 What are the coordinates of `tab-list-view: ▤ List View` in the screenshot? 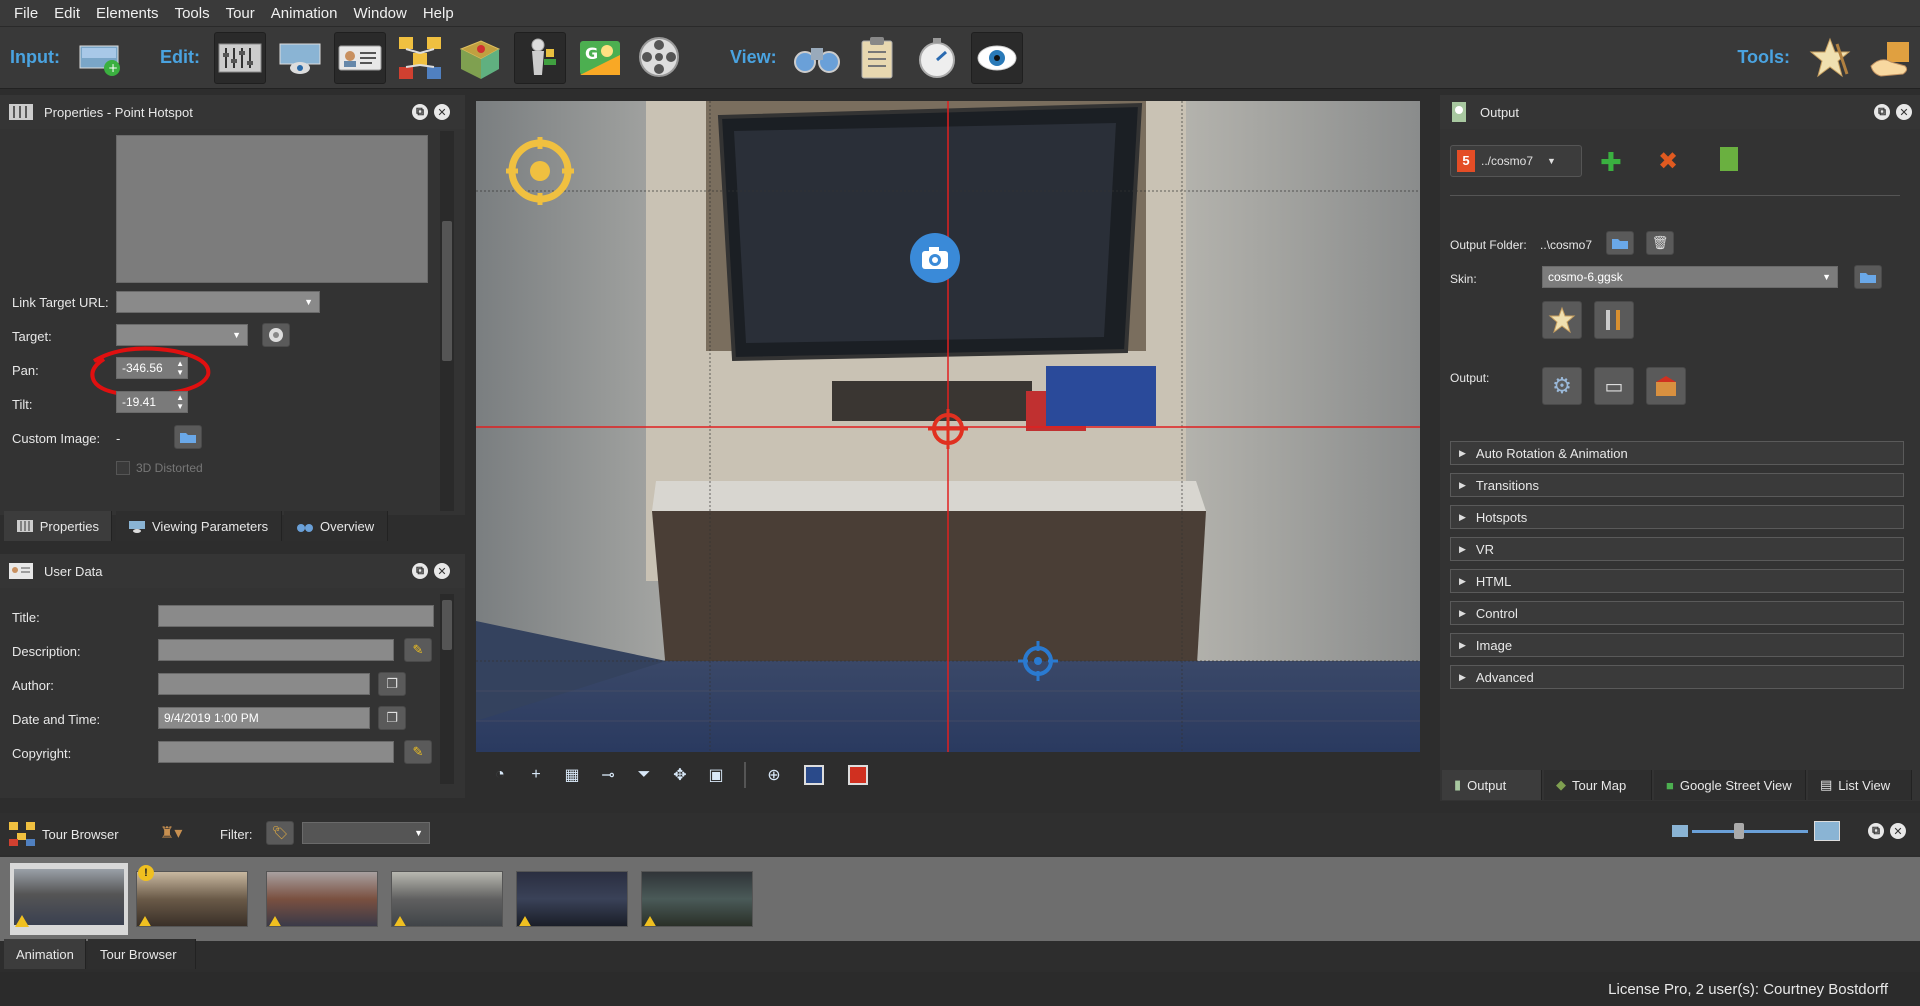 It's located at (1860, 785).